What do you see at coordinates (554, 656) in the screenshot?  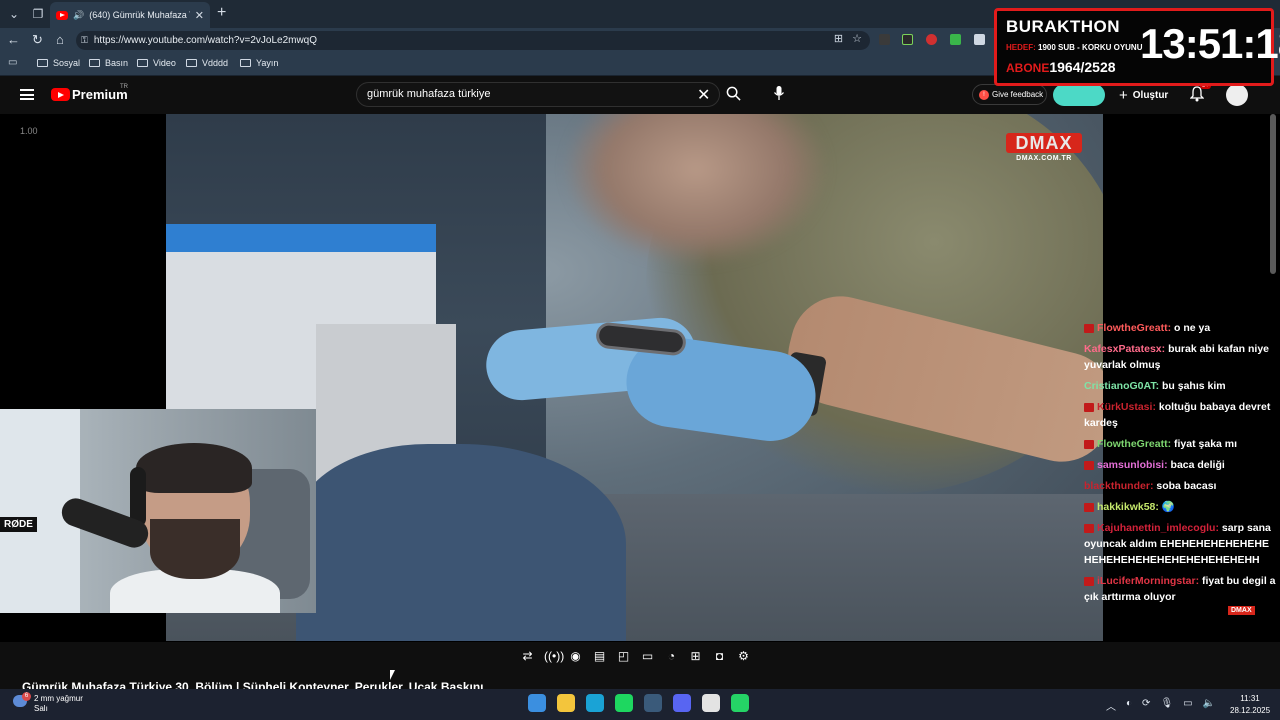 I see `broadcast-icon: ((•))` at bounding box center [554, 656].